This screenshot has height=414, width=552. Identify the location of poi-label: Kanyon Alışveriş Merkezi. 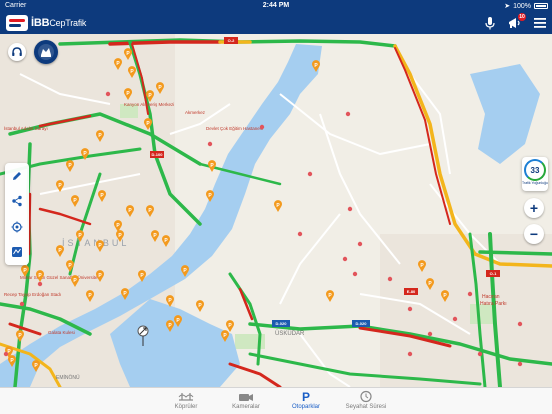
(149, 104).